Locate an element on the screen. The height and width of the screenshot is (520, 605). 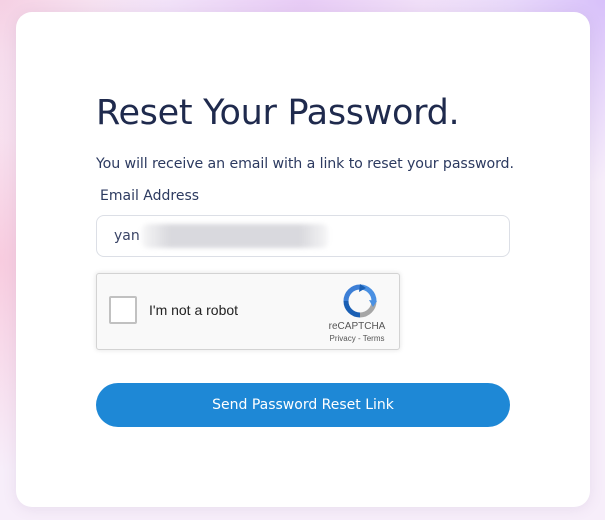
recaptcha-links: Privacy - Terms is located at coordinates (357, 338).